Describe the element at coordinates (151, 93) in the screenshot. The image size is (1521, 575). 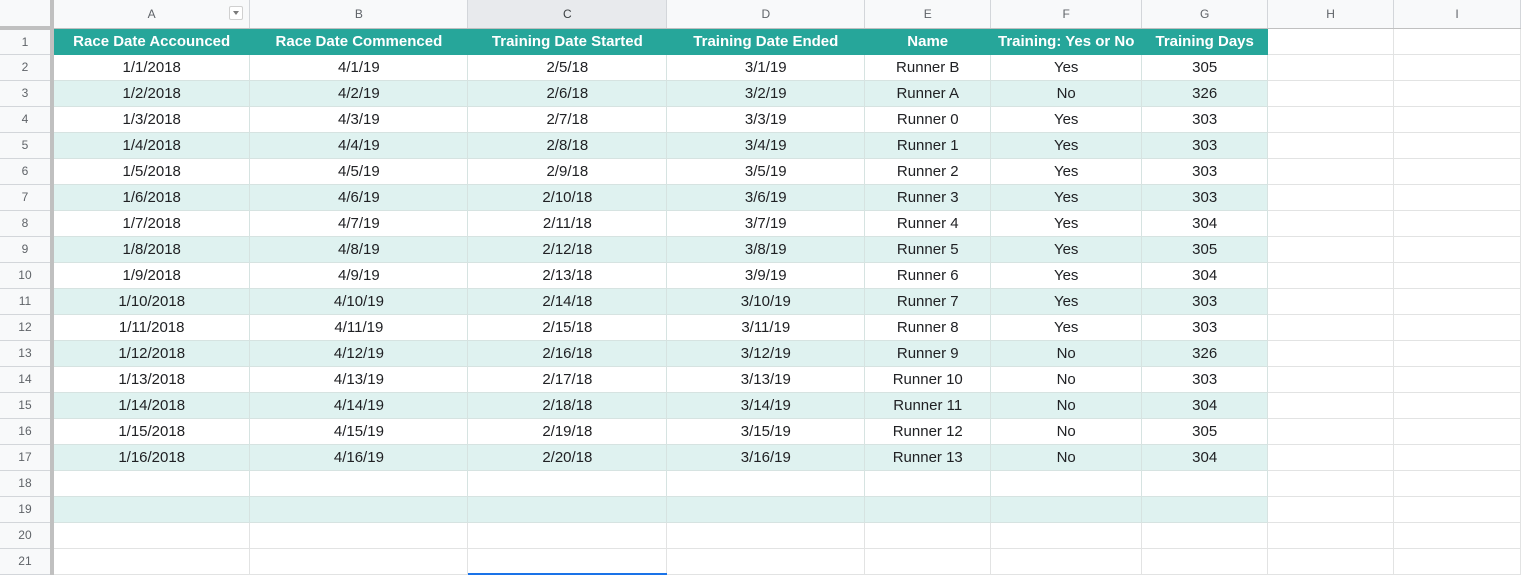
I see `cell: 1/2/2018` at that location.